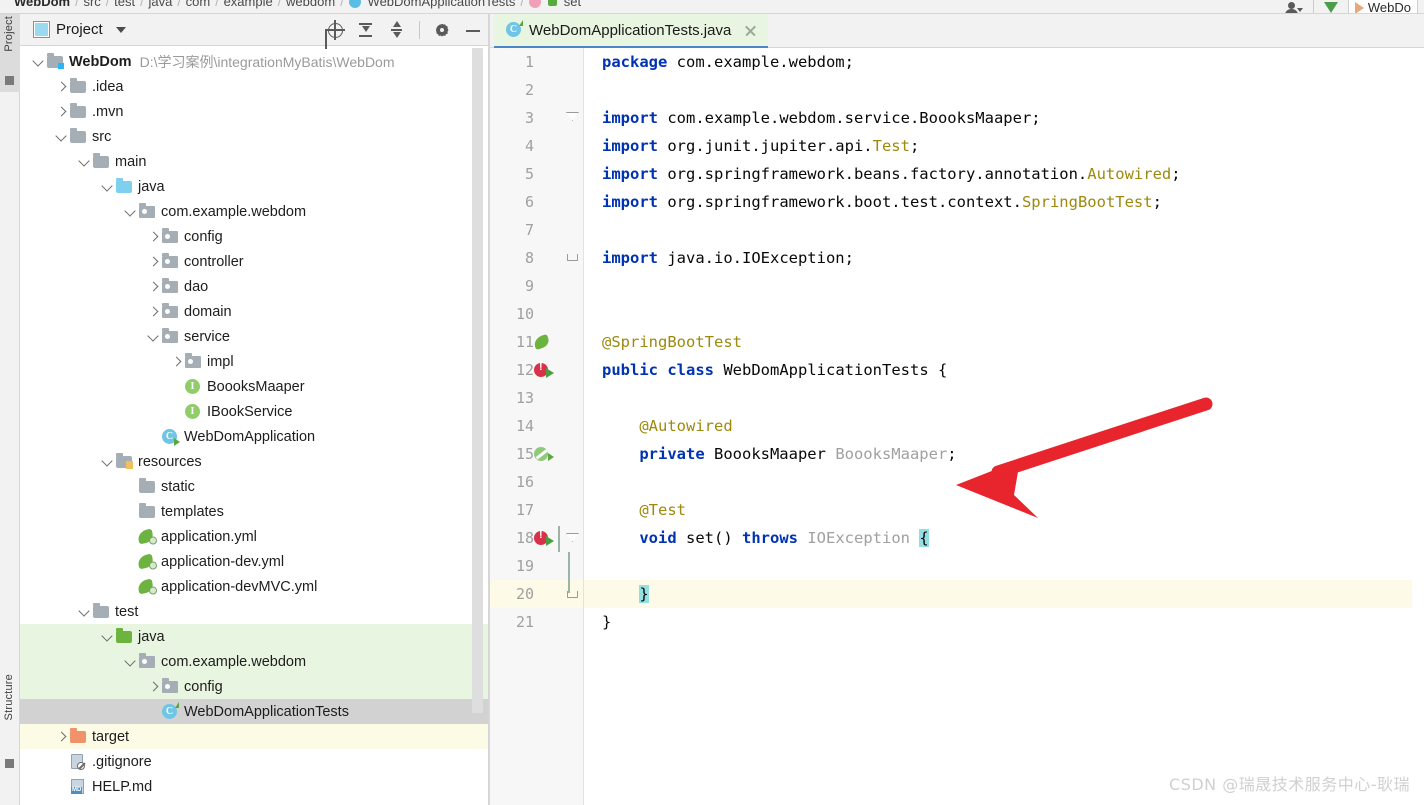 Image resolution: width=1424 pixels, height=805 pixels. I want to click on tree-node-main: main, so click(254, 161).